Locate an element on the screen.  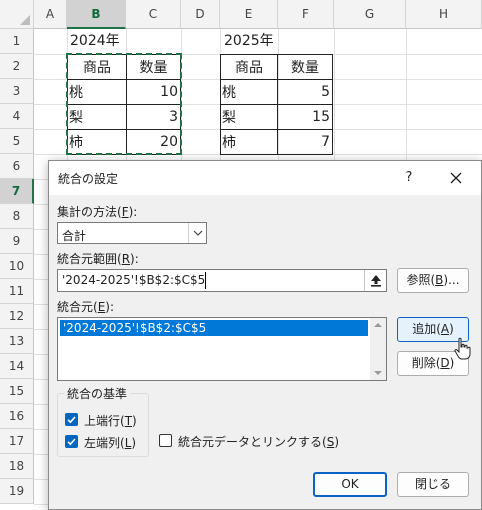
text-caret is located at coordinates (205, 280).